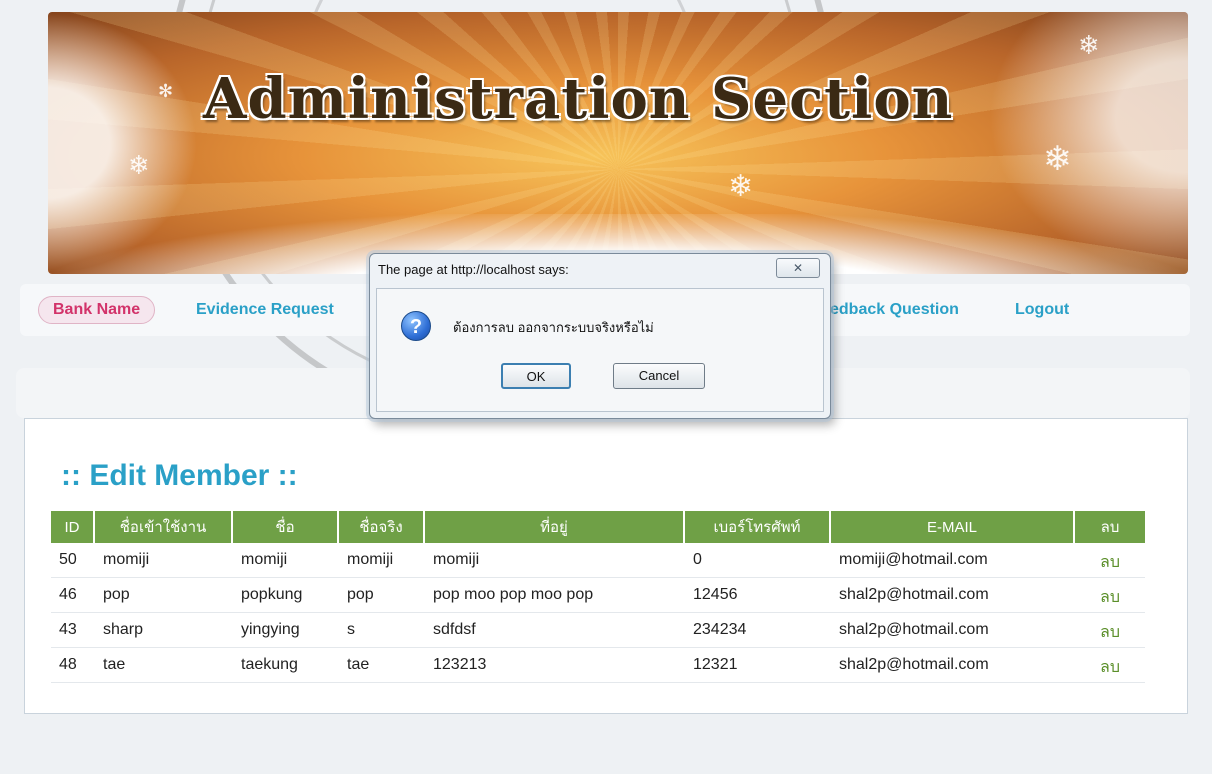  I want to click on header-delete: ลบ, so click(1110, 527).